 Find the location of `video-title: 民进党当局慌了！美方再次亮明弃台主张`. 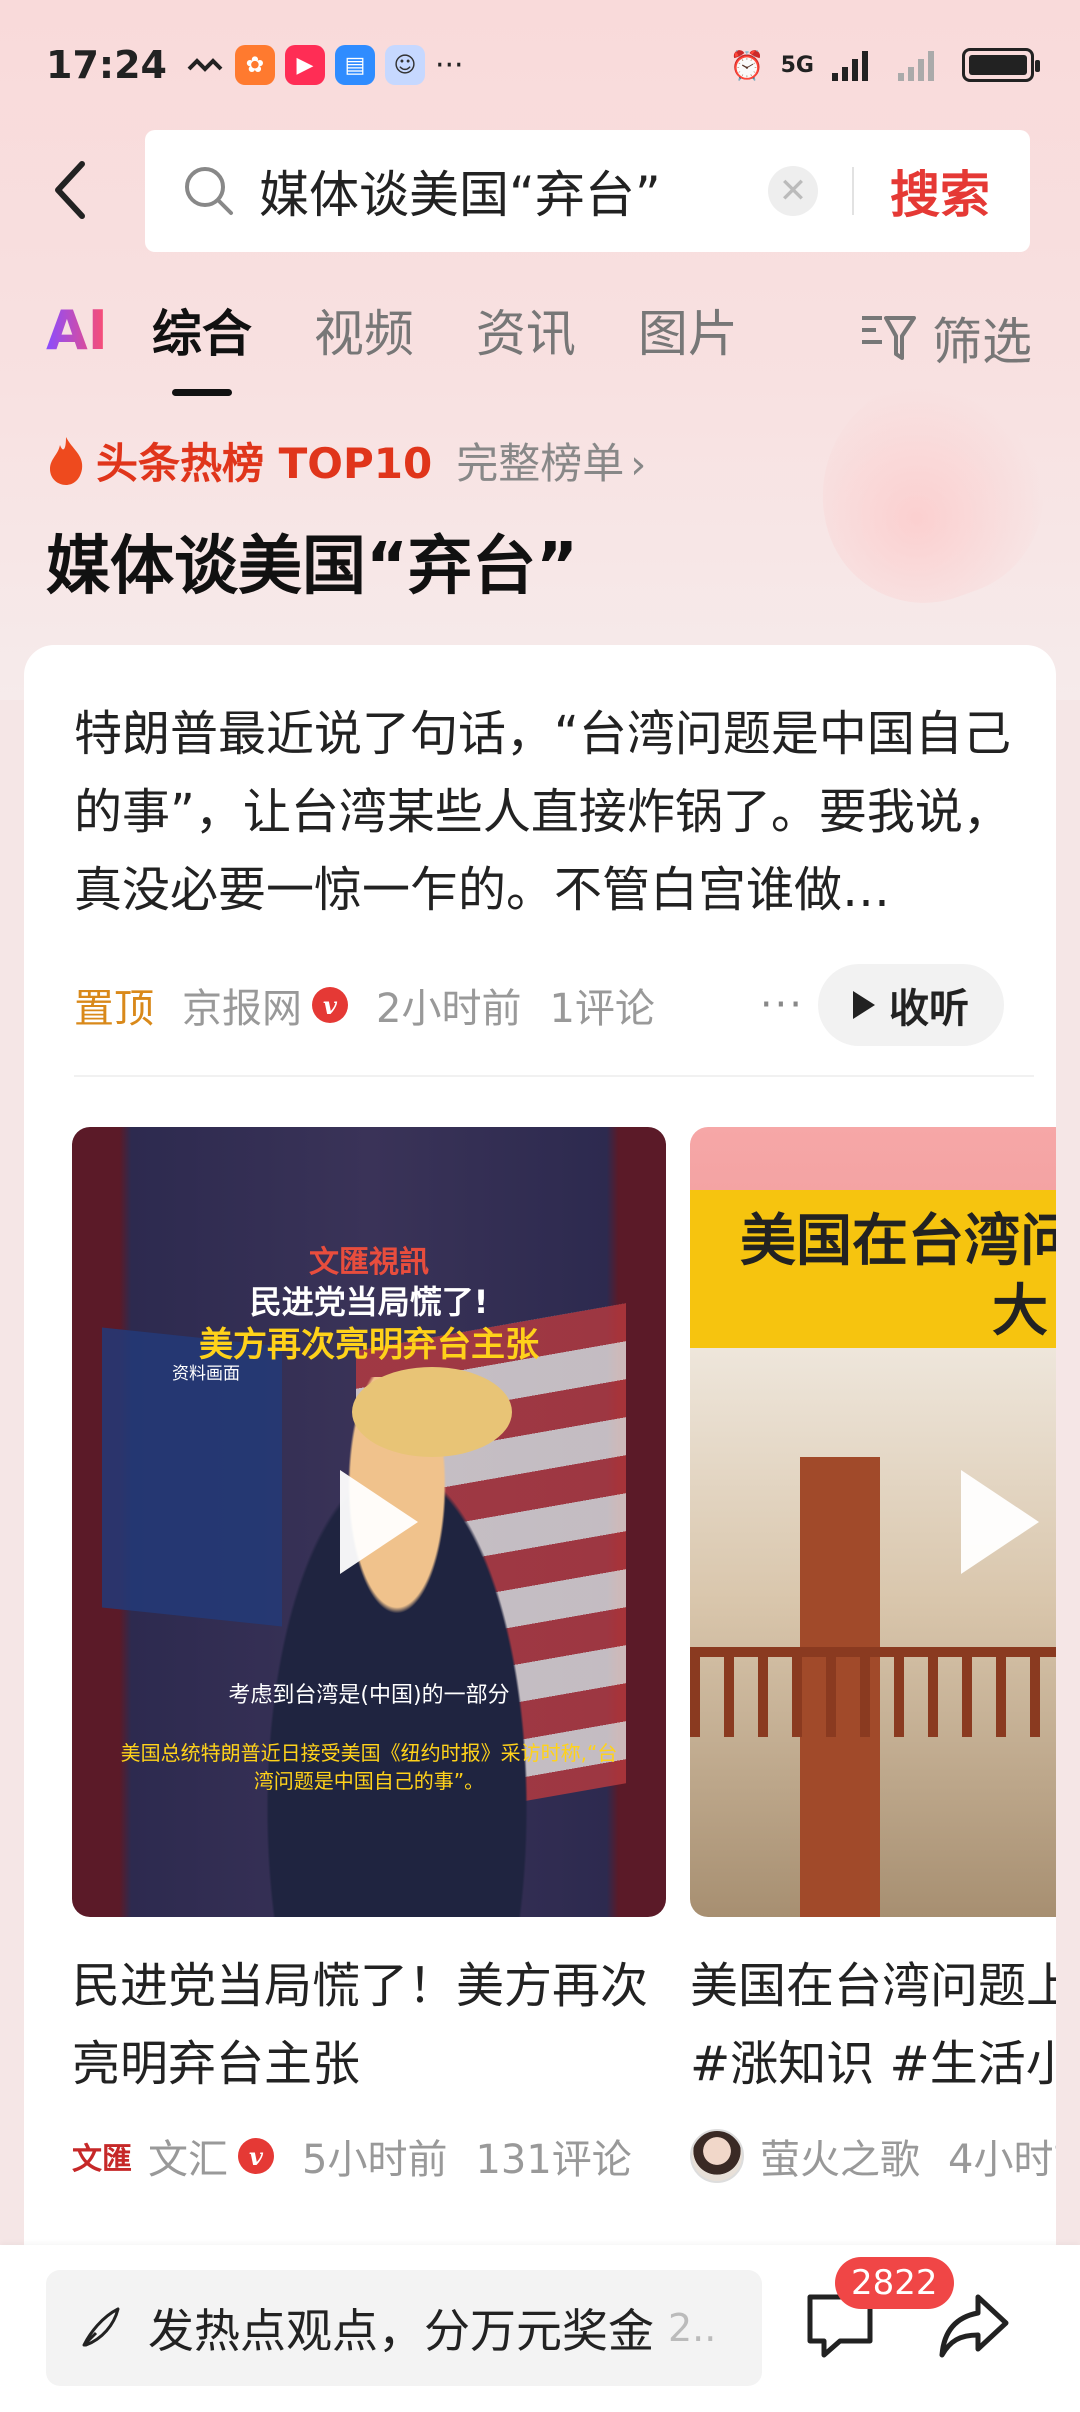

video-title: 民进党当局慌了！美方再次亮明弃台主张 is located at coordinates (369, 2025).